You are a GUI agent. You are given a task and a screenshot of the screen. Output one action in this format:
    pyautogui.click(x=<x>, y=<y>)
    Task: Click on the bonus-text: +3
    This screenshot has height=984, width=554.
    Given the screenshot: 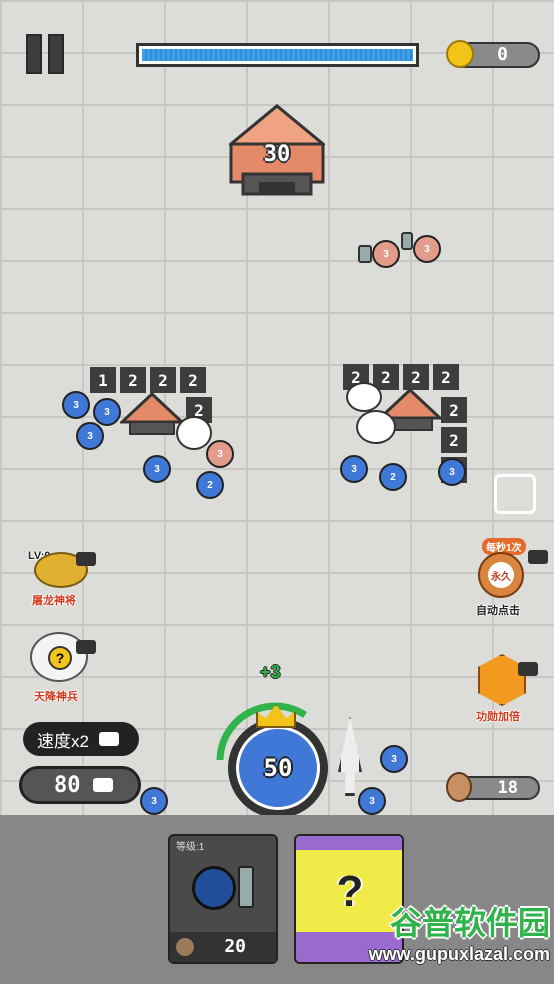 What is the action you would take?
    pyautogui.click(x=270, y=672)
    